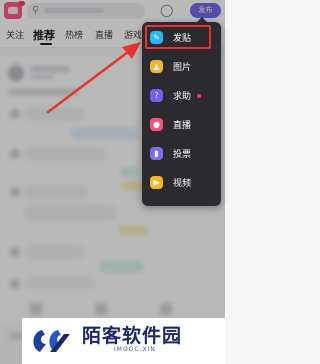 Image resolution: width=320 pixels, height=364 pixels. I want to click on question-icon: ?, so click(156, 95).